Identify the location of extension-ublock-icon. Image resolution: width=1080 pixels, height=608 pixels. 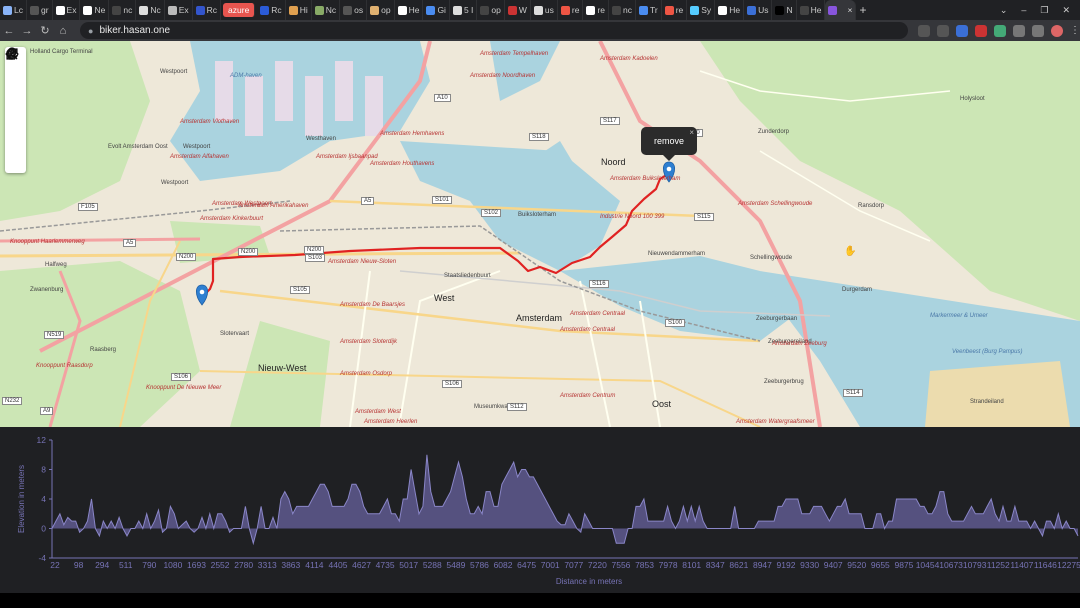
(981, 30).